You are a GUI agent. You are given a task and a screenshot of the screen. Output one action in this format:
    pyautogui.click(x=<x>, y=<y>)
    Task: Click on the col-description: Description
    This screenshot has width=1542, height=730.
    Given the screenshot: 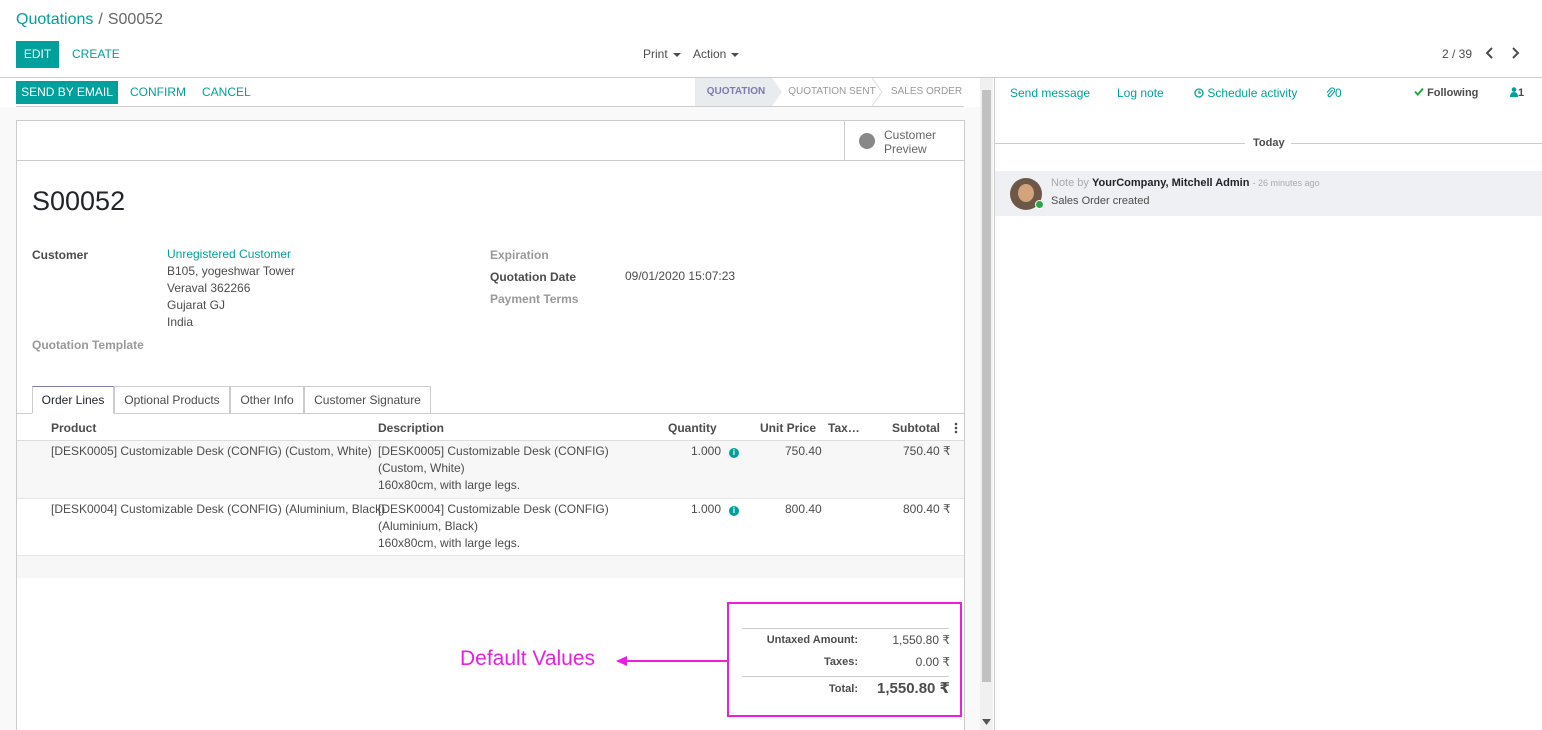 What is the action you would take?
    pyautogui.click(x=411, y=428)
    